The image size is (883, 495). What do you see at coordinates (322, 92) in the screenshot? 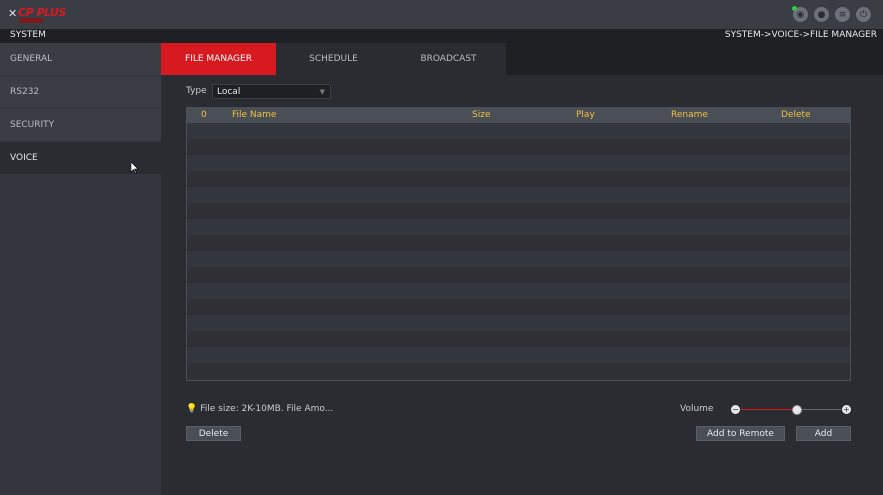
I see `chevron-down-icon: ▼` at bounding box center [322, 92].